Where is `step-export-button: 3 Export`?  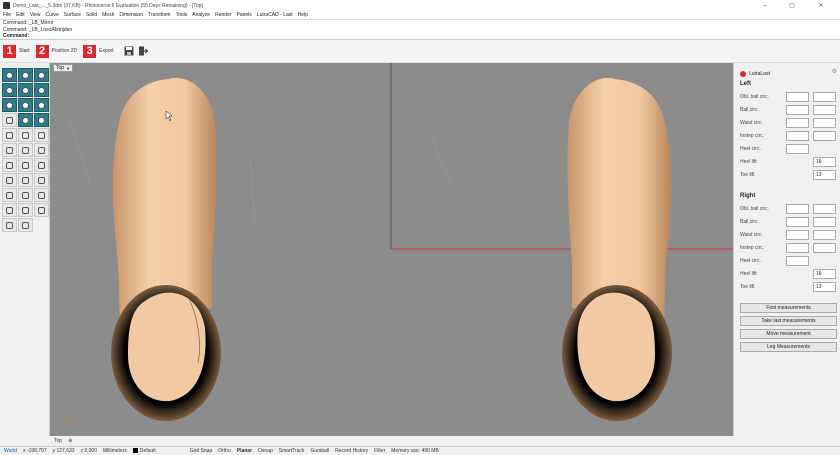
step-export-button: 3 Export is located at coordinates (98, 51).